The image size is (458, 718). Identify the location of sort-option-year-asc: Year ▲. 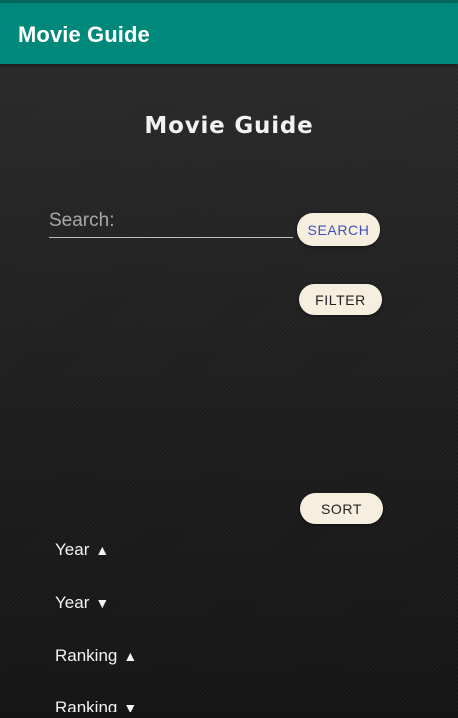
(82, 550).